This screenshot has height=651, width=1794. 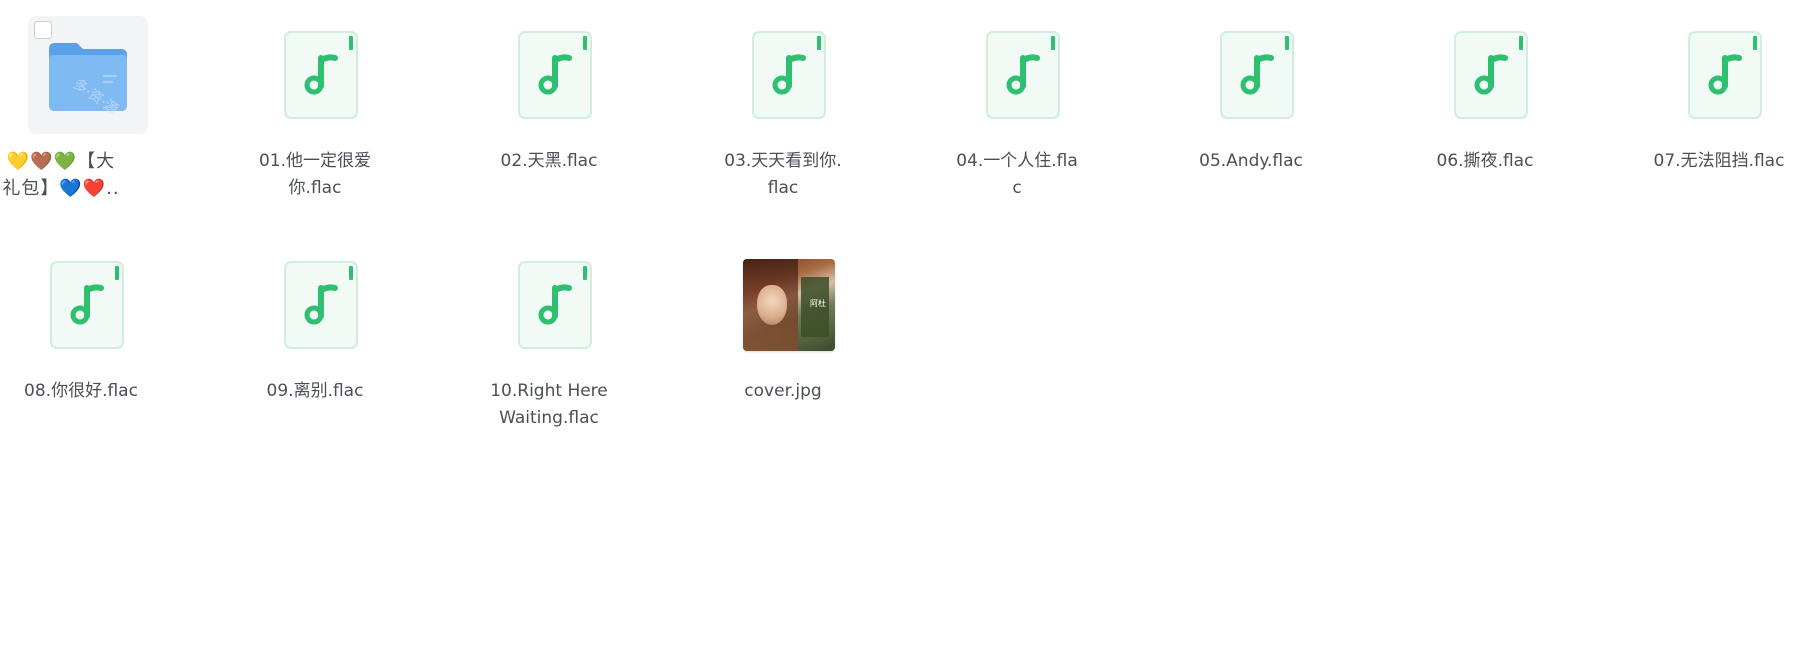 I want to click on cover-photo: 阿杜, so click(x=789, y=305).